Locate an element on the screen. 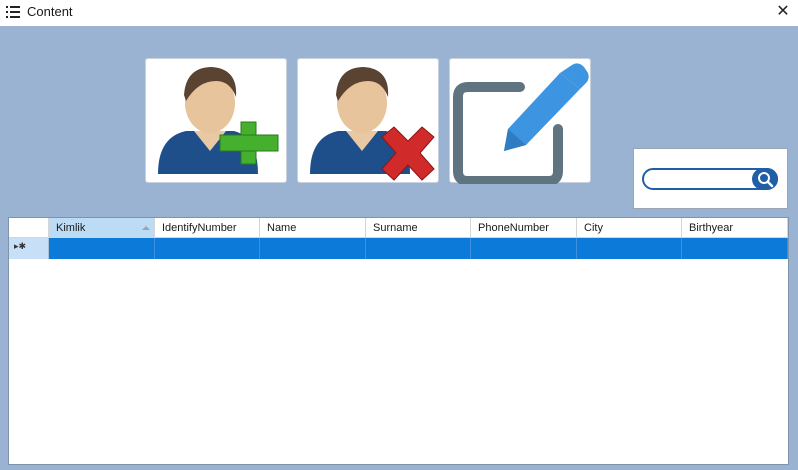 Image resolution: width=798 pixels, height=470 pixels. cell-birthyear is located at coordinates (735, 248).